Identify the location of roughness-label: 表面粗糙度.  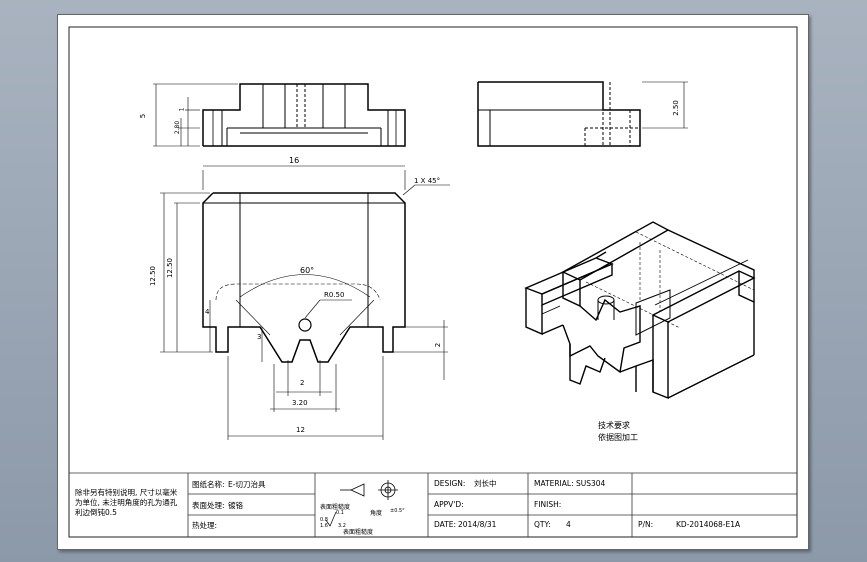
(358, 532).